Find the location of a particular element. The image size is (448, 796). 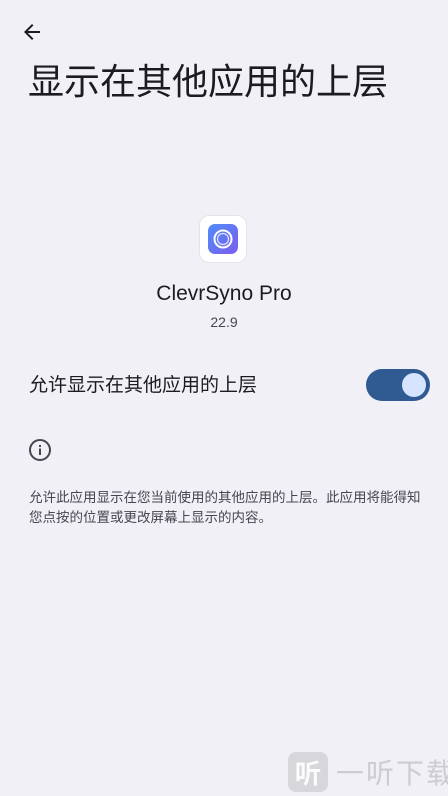

watermark-logo: 听 is located at coordinates (308, 772).